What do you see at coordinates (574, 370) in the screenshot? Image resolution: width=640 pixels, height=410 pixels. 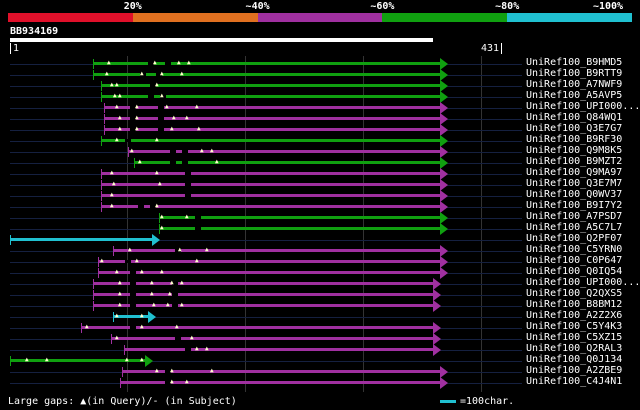 I see `hit-name-link: UniRef100_A2ZBE9` at bounding box center [574, 370].